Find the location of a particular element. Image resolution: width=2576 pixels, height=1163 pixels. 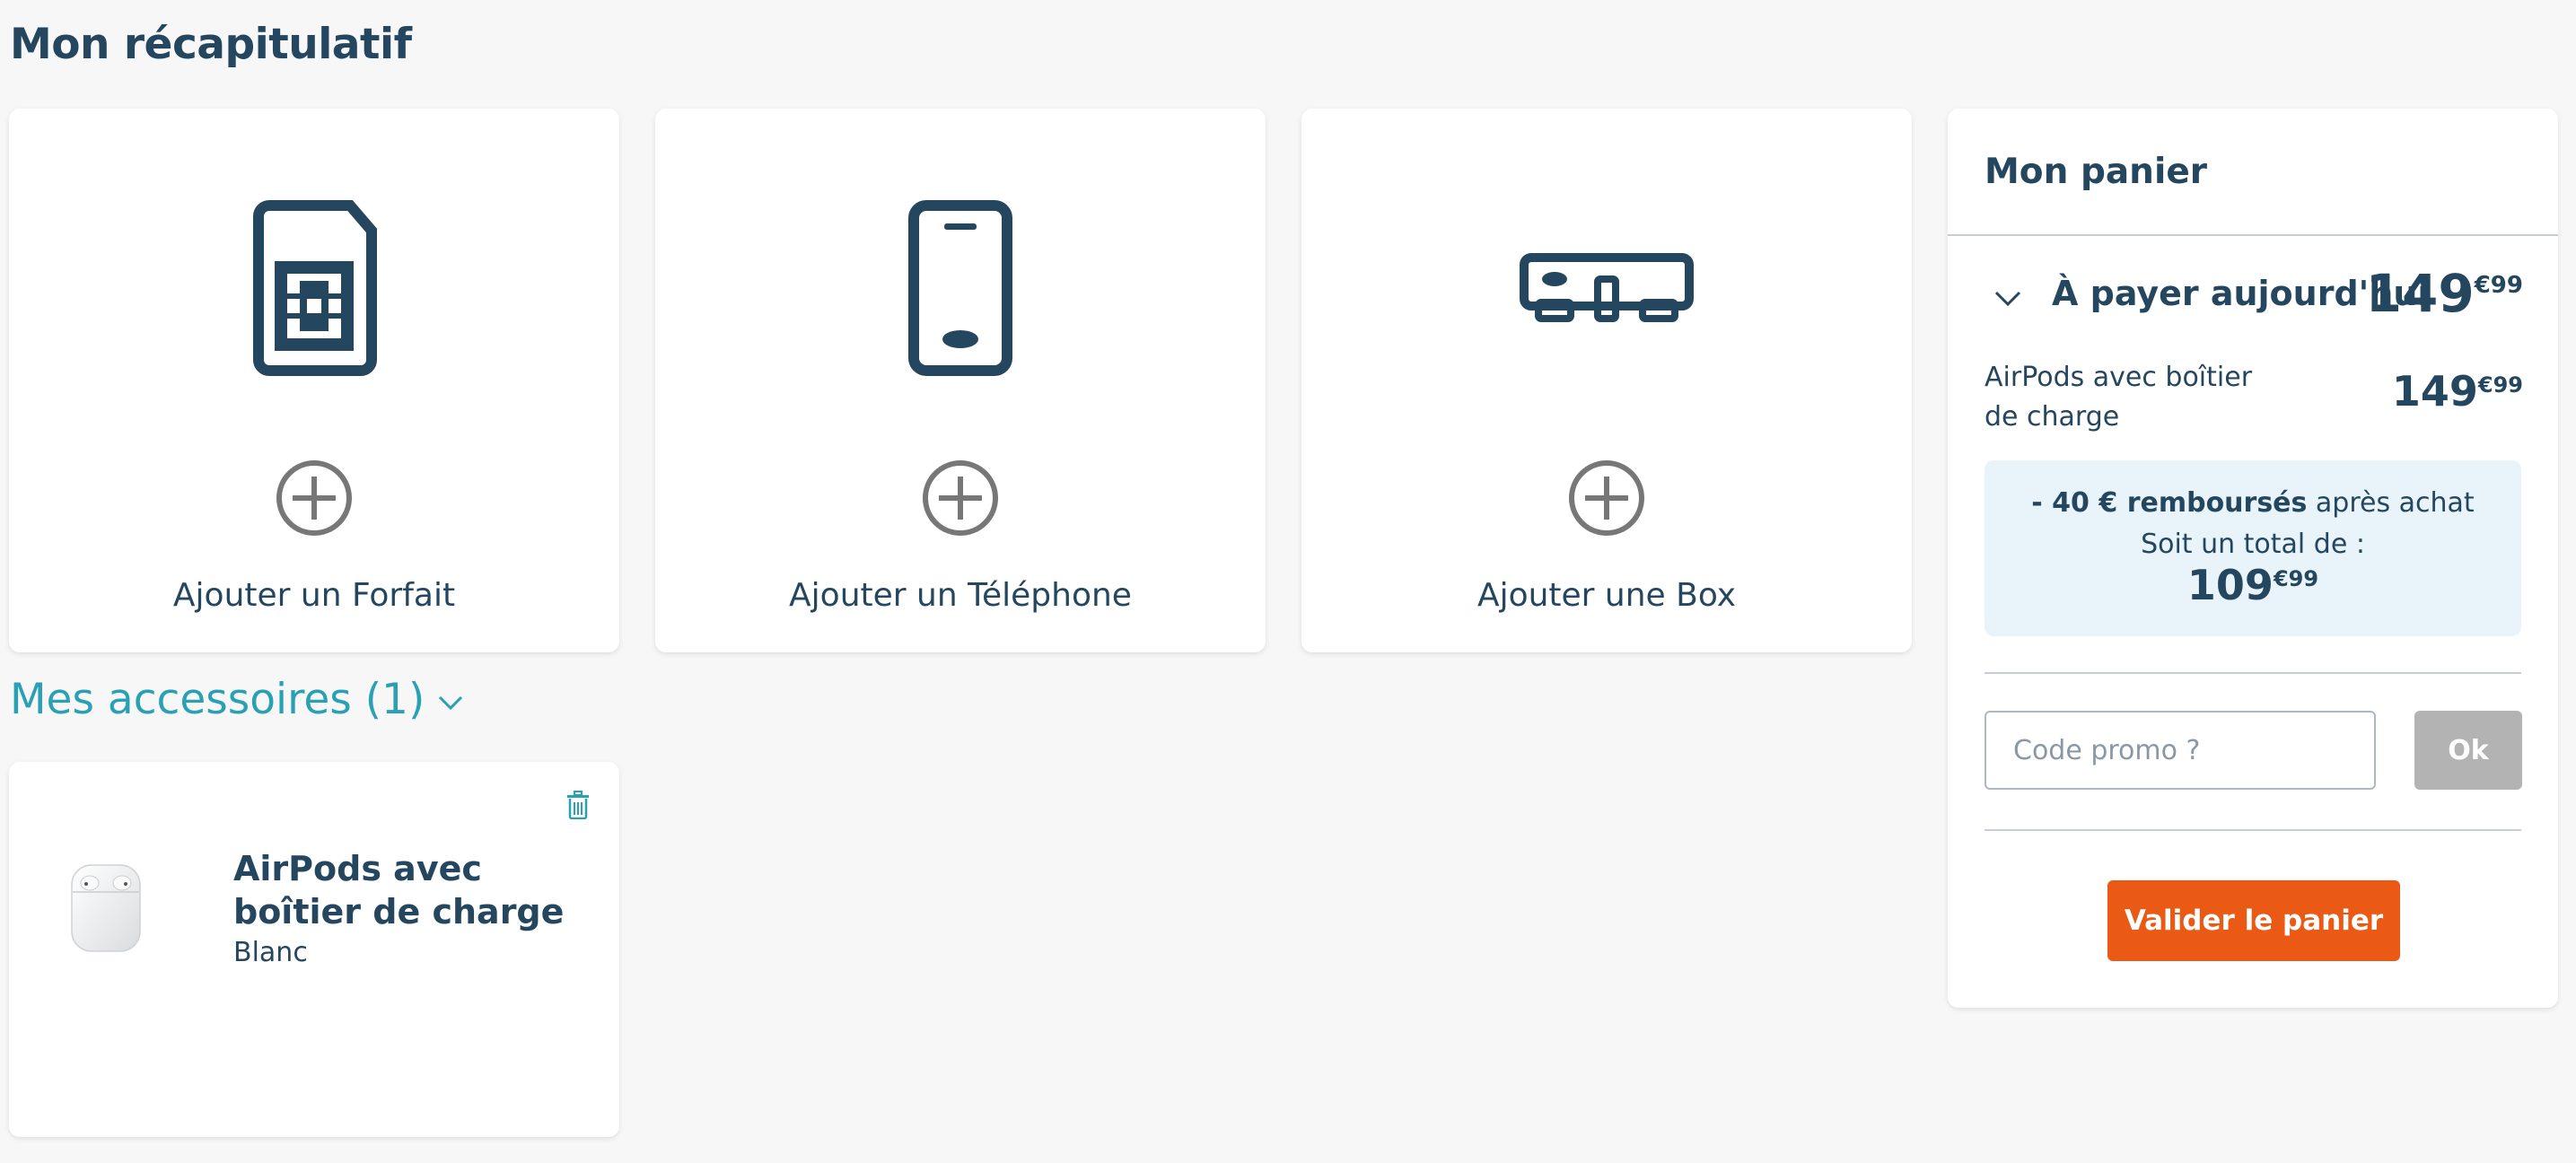

add-plan-label: Ajouter un Forfait is located at coordinates (314, 595).